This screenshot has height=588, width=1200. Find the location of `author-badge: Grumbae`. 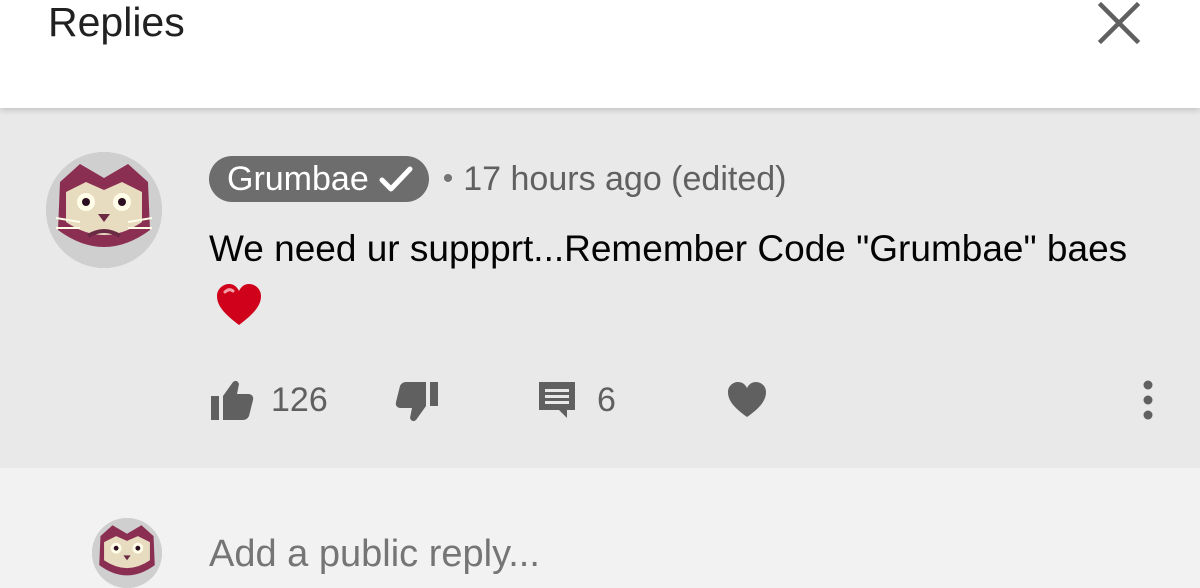

author-badge: Grumbae is located at coordinates (319, 179).